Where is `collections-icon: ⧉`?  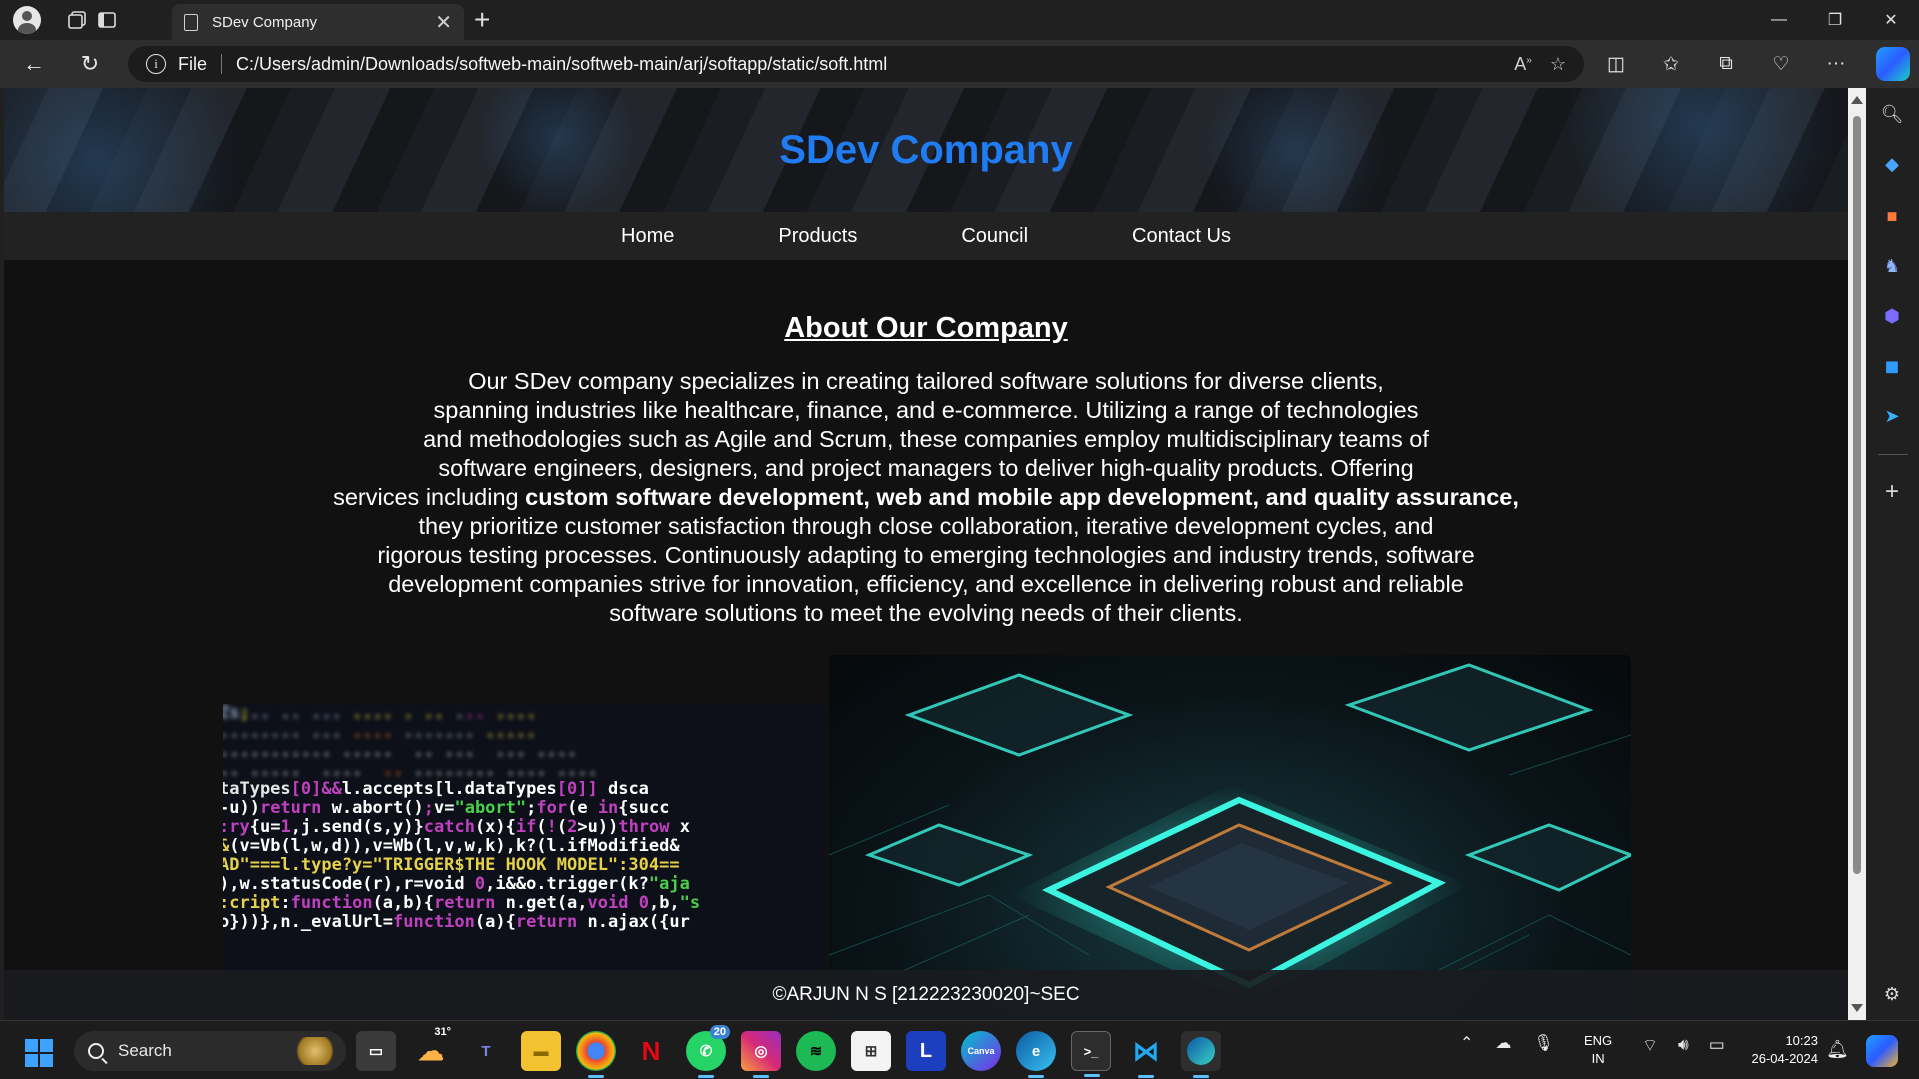 collections-icon: ⧉ is located at coordinates (1726, 64).